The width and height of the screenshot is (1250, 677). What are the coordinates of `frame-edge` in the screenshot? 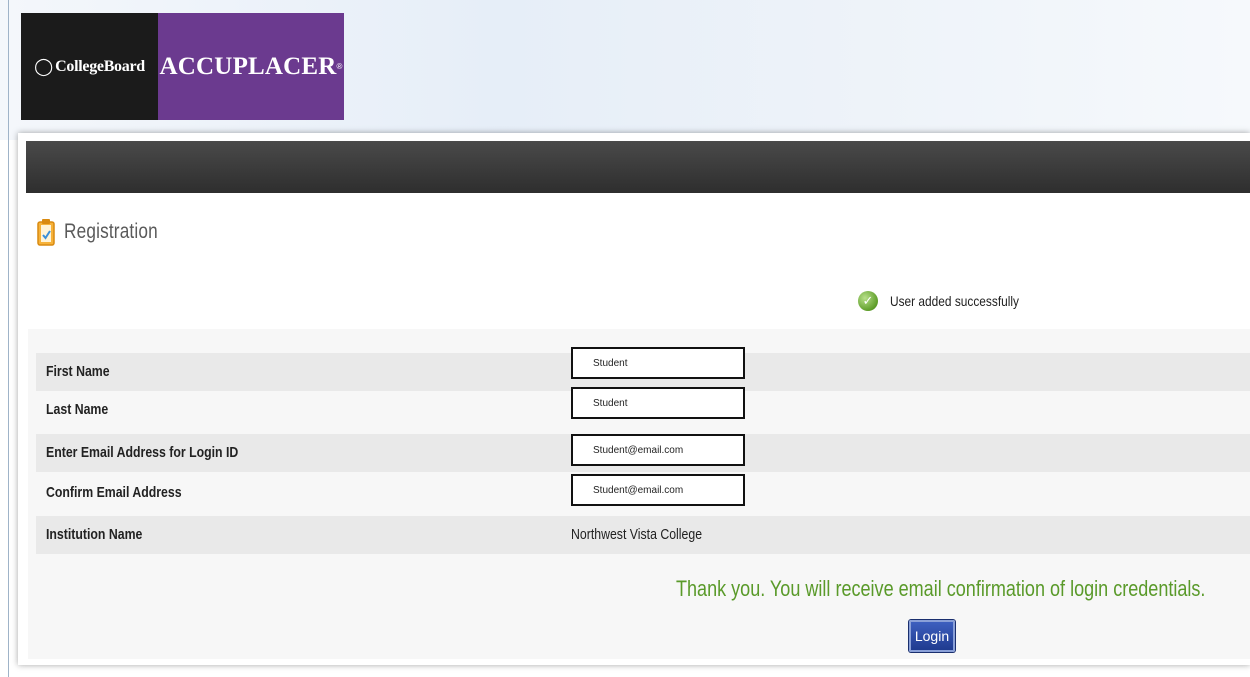 It's located at (8, 338).